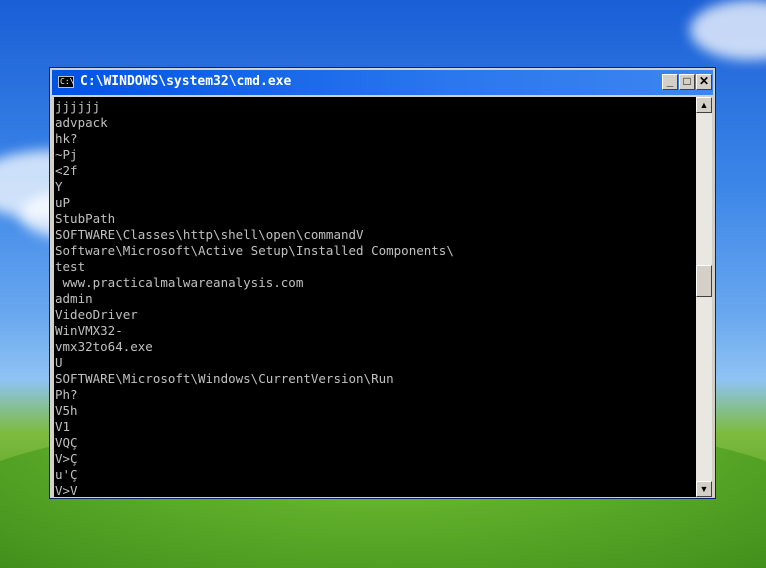 The height and width of the screenshot is (568, 766). What do you see at coordinates (704, 281) in the screenshot?
I see `scroll-thumb` at bounding box center [704, 281].